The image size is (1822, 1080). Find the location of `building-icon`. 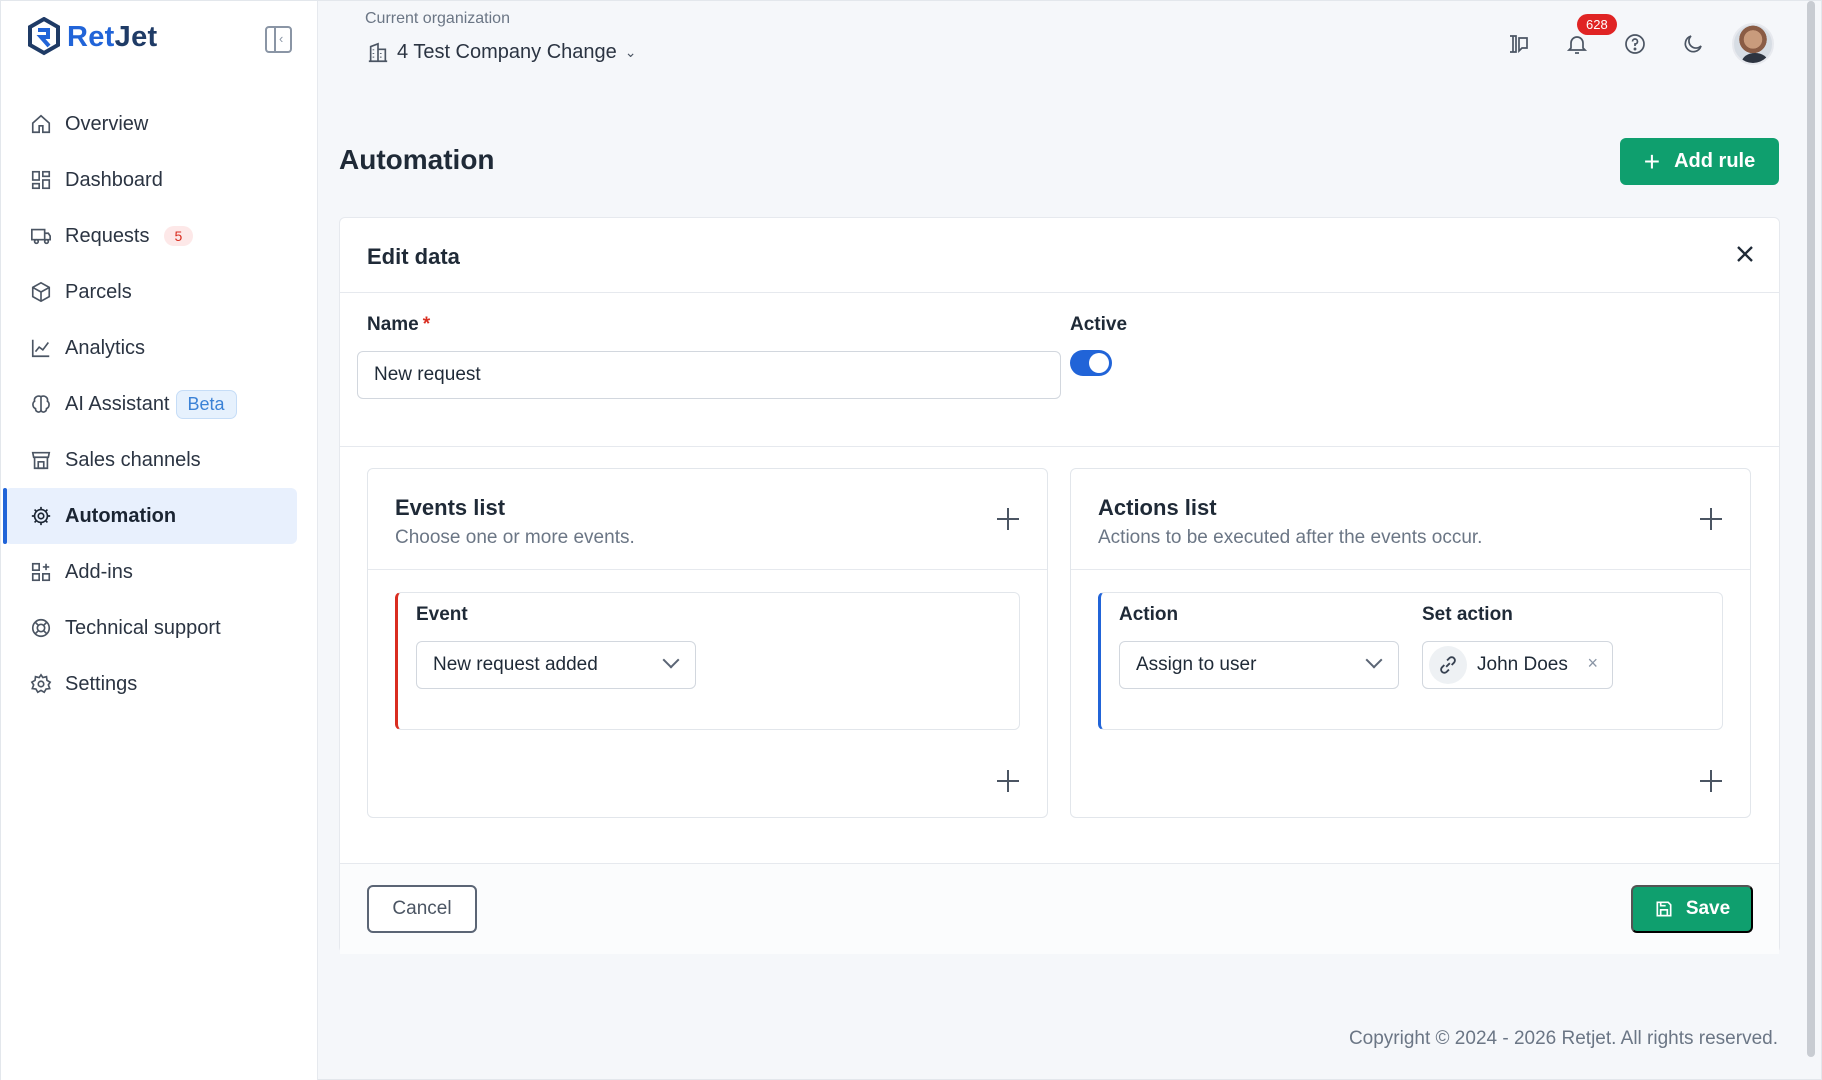

building-icon is located at coordinates (378, 52).